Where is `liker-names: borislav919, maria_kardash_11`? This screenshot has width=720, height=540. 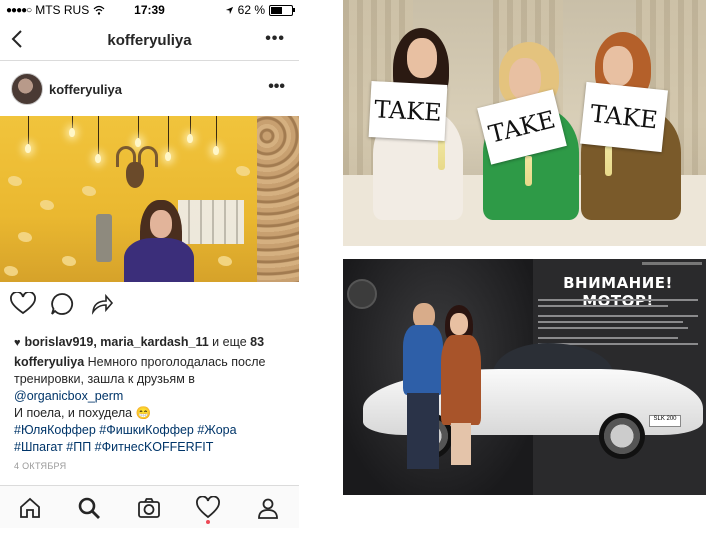
liker-names: borislav919, maria_kardash_11 is located at coordinates (117, 342).